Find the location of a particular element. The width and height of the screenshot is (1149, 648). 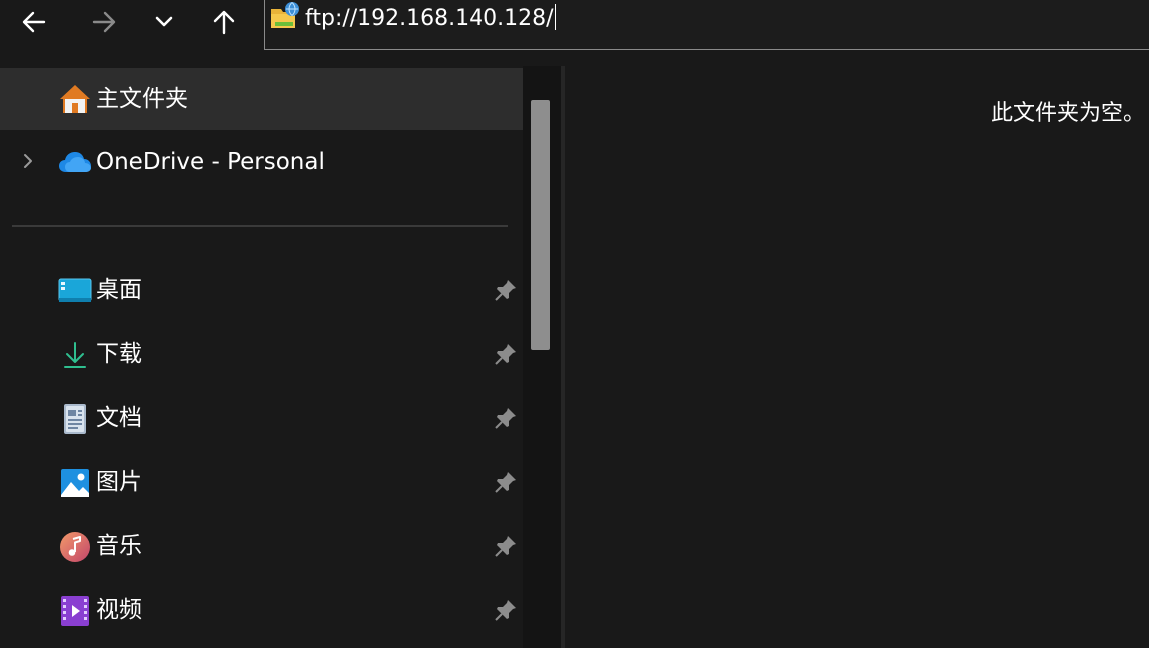

desktop-icon is located at coordinates (75, 291).